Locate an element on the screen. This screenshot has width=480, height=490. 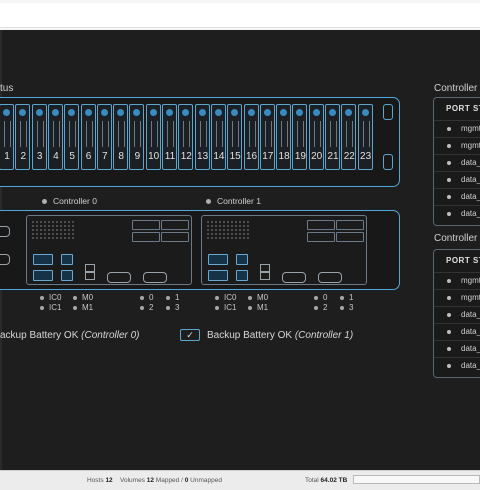
drive-number: 11 is located at coordinates (170, 156).